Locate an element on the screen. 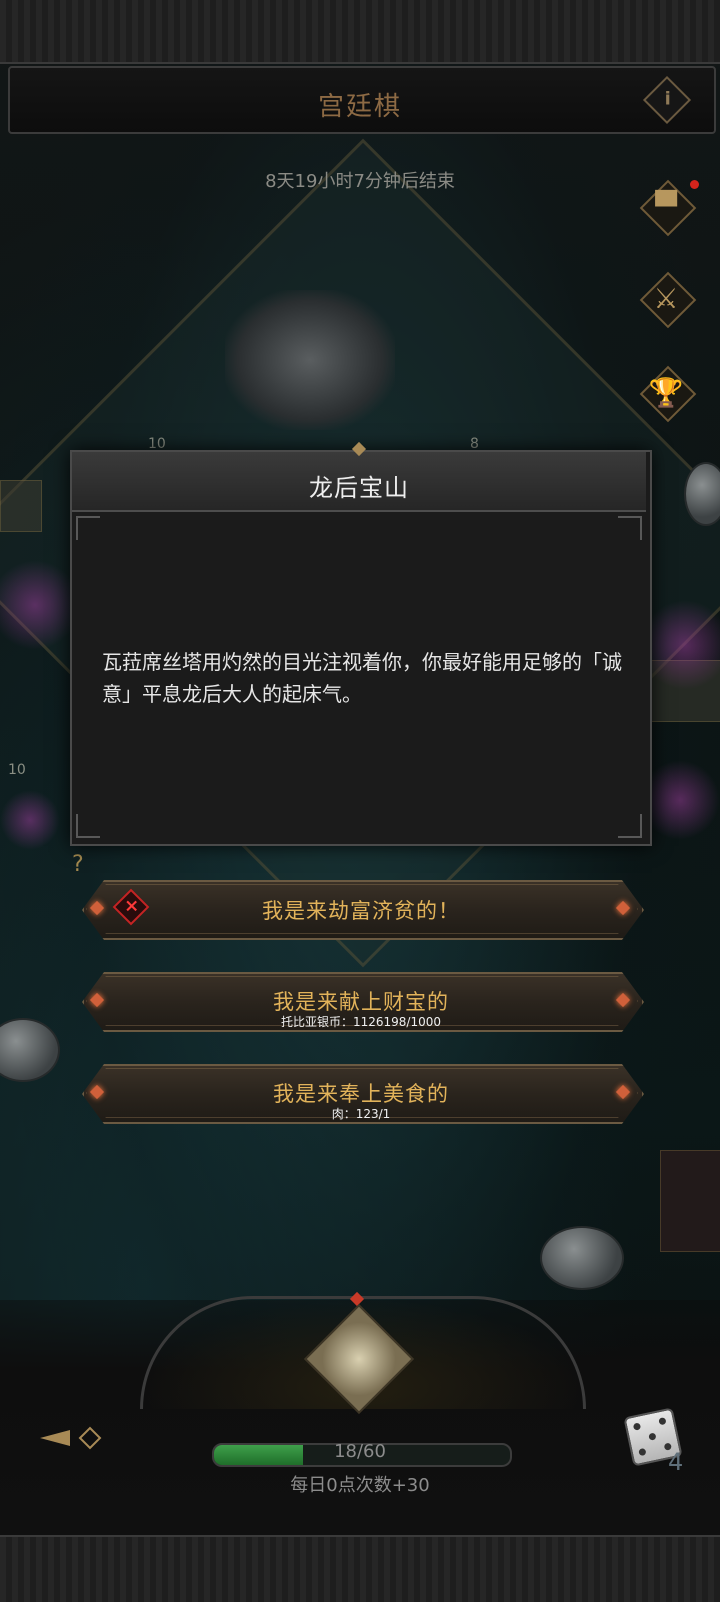 The height and width of the screenshot is (1602, 720). bottom-frame is located at coordinates (360, 1568).